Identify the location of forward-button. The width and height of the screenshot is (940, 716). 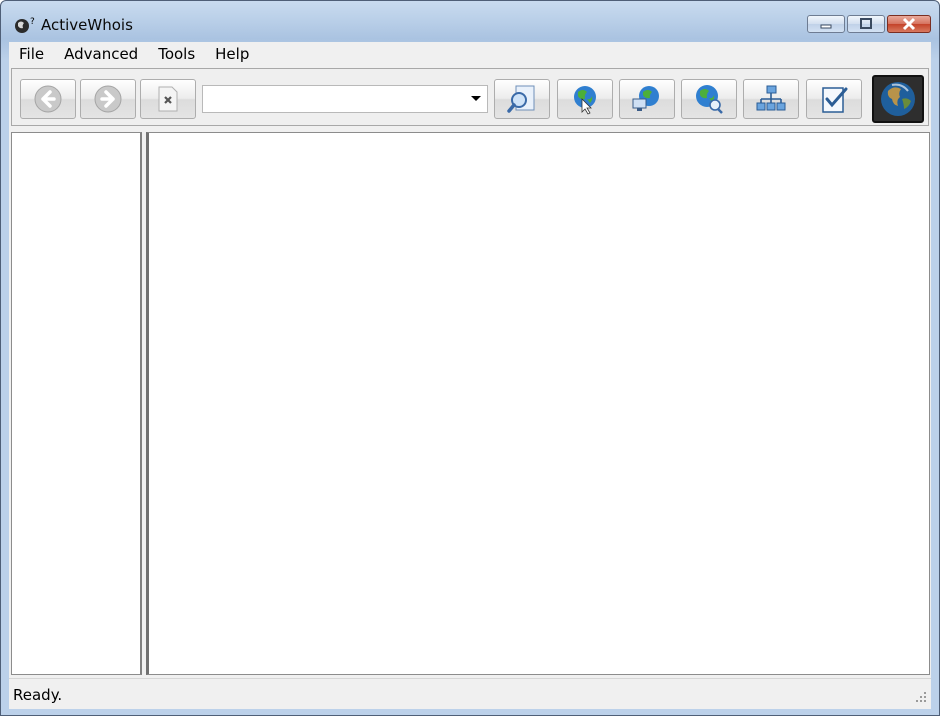
(108, 99).